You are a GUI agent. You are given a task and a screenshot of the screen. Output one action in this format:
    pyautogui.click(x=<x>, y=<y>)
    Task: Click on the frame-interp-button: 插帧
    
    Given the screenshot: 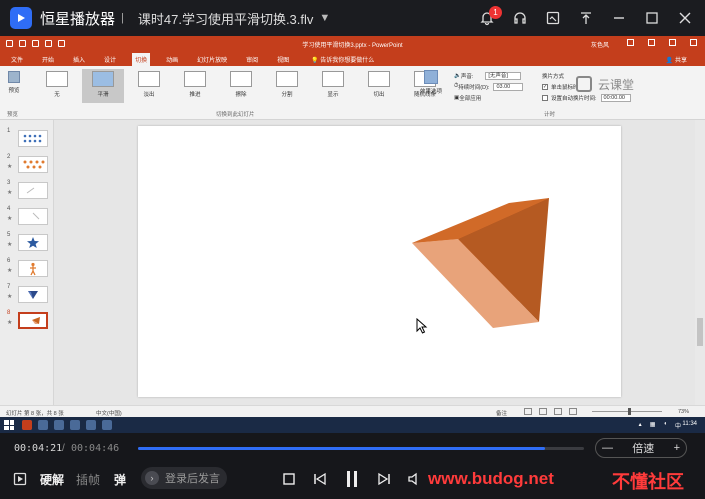 What is the action you would take?
    pyautogui.click(x=88, y=479)
    